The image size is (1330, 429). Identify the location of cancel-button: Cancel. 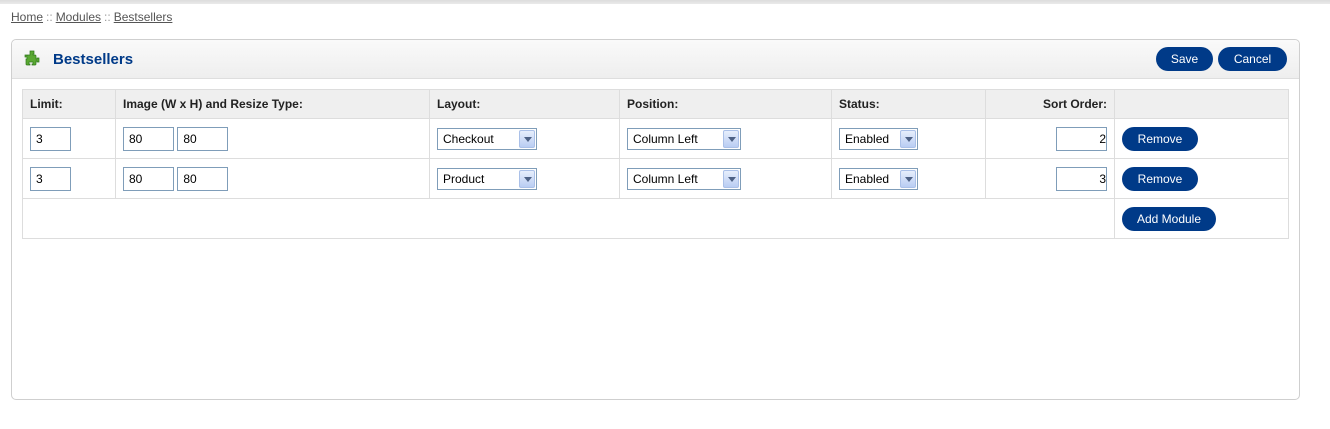
(1252, 59).